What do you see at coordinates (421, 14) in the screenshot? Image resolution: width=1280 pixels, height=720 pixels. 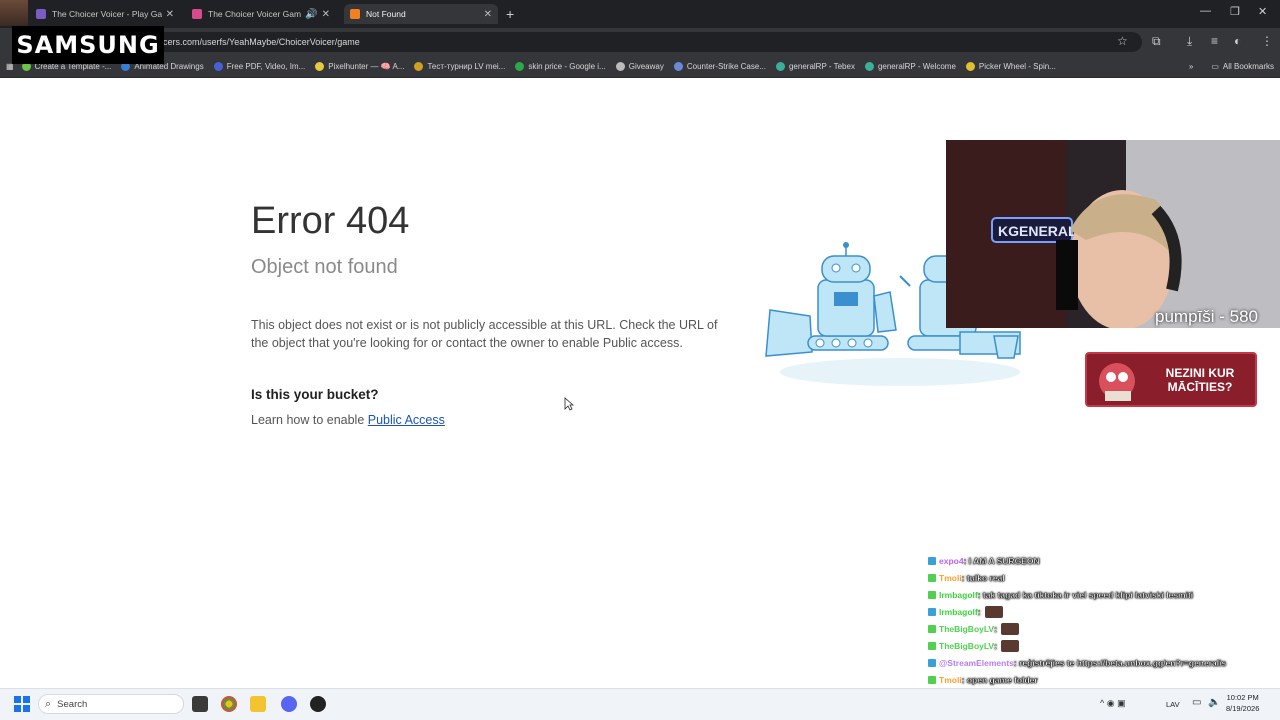 I see `tab-not-found: Not Found ✕` at bounding box center [421, 14].